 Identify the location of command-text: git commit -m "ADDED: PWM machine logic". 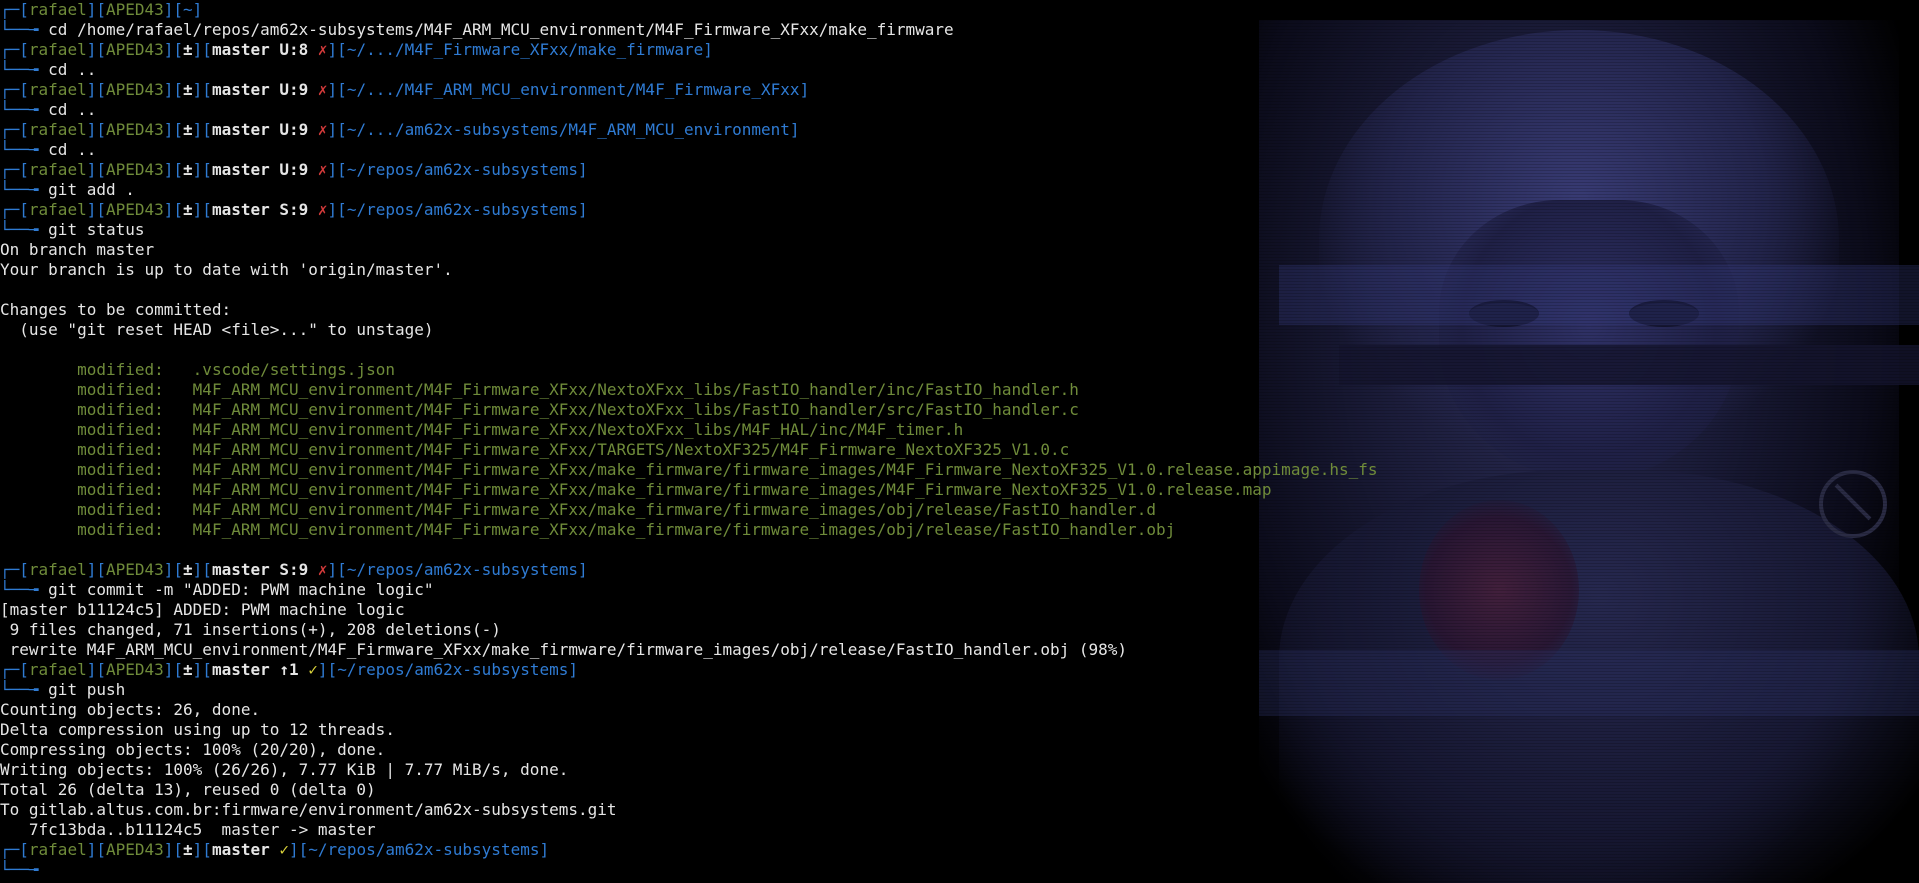
(241, 589).